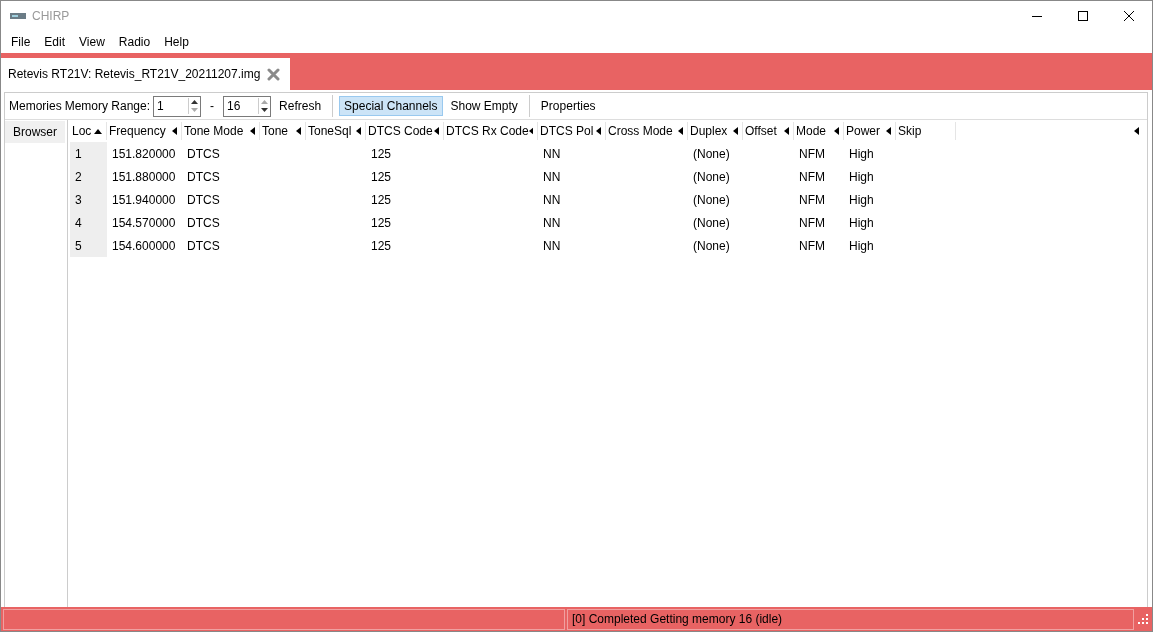  I want to click on column-header: DTCS Code, so click(405, 131).